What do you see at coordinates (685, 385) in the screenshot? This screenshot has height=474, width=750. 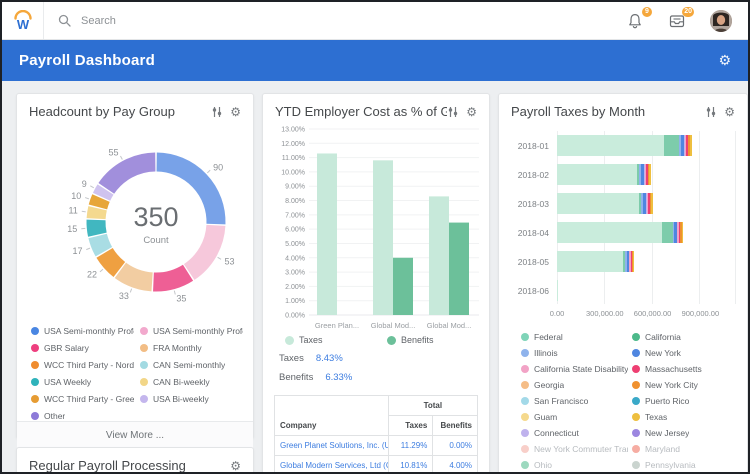 I see `legend-item: New York City` at bounding box center [685, 385].